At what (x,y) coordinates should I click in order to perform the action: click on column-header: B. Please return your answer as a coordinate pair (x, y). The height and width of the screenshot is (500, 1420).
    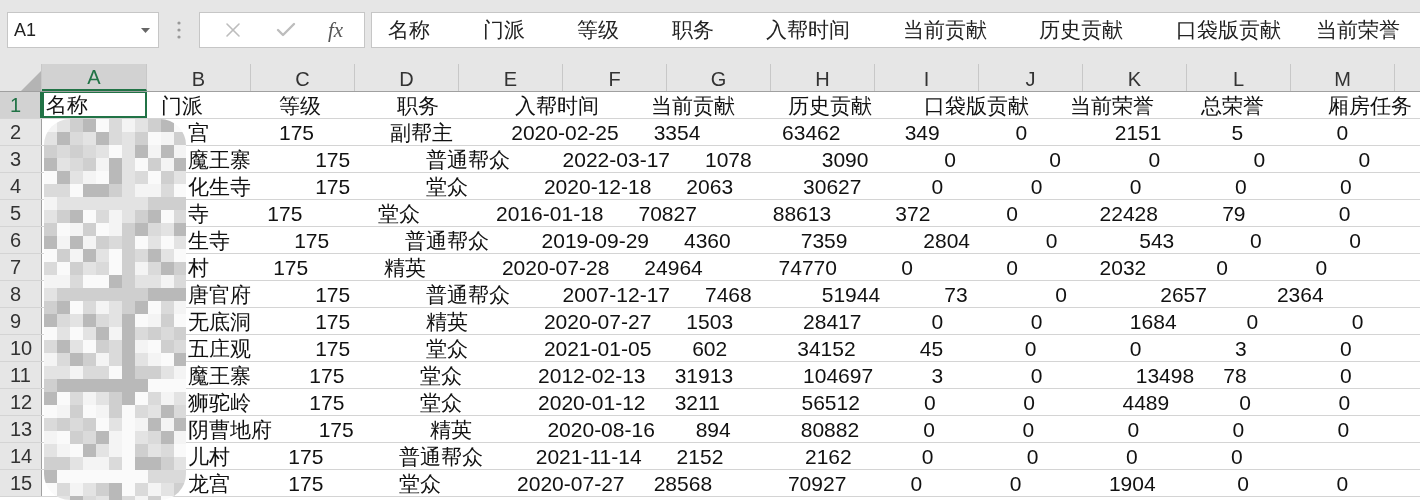
    Looking at the image, I should click on (199, 77).